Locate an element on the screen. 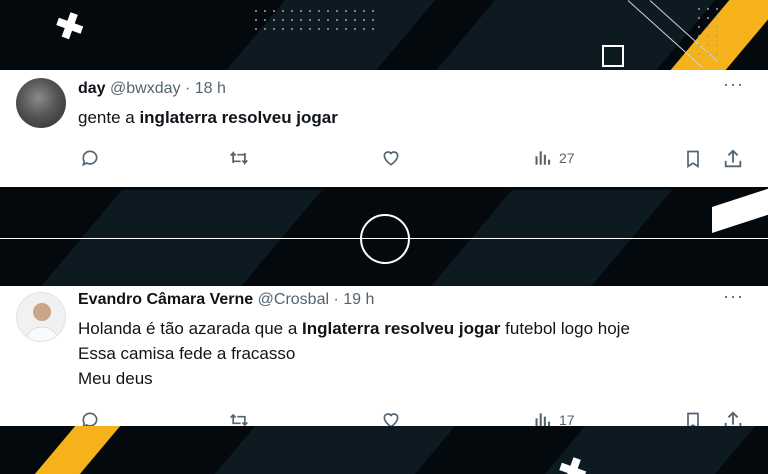 This screenshot has height=474, width=768. views-count: 17 is located at coordinates (567, 419).